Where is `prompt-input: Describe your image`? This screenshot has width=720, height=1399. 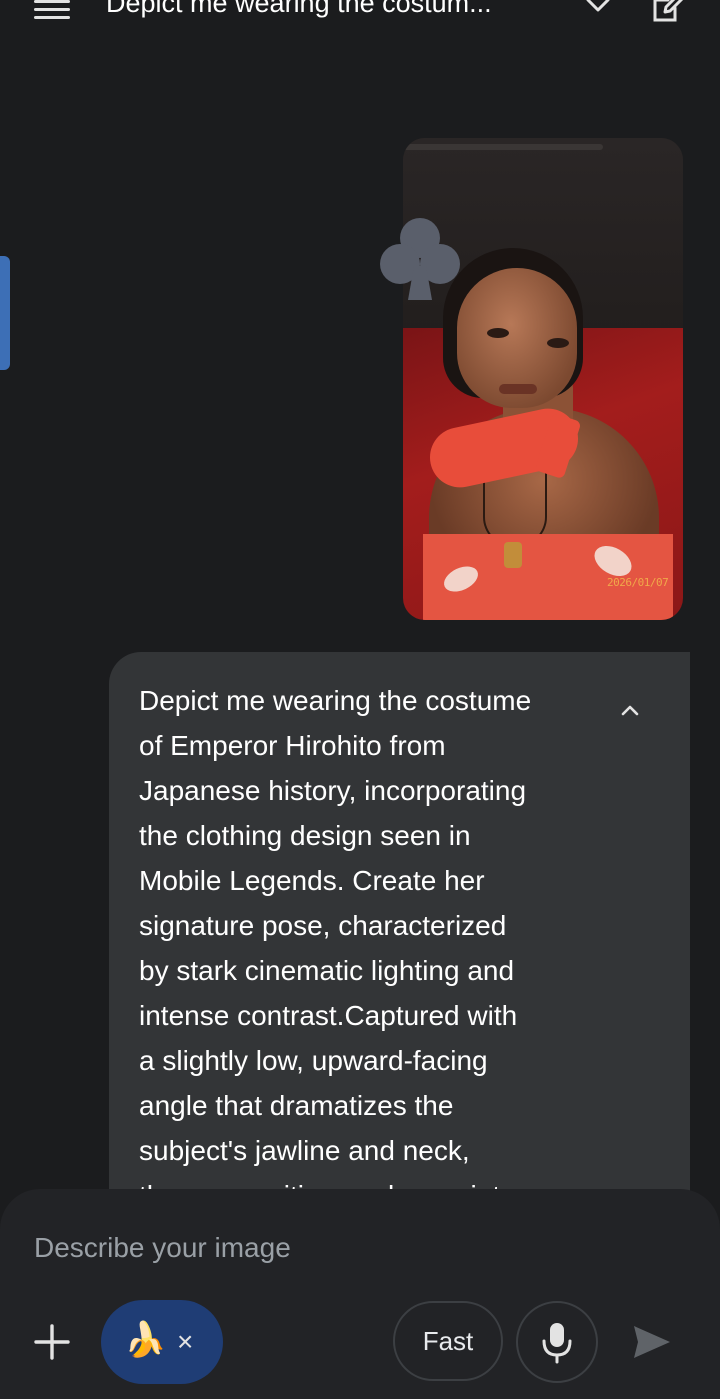 prompt-input: Describe your image is located at coordinates (162, 1248).